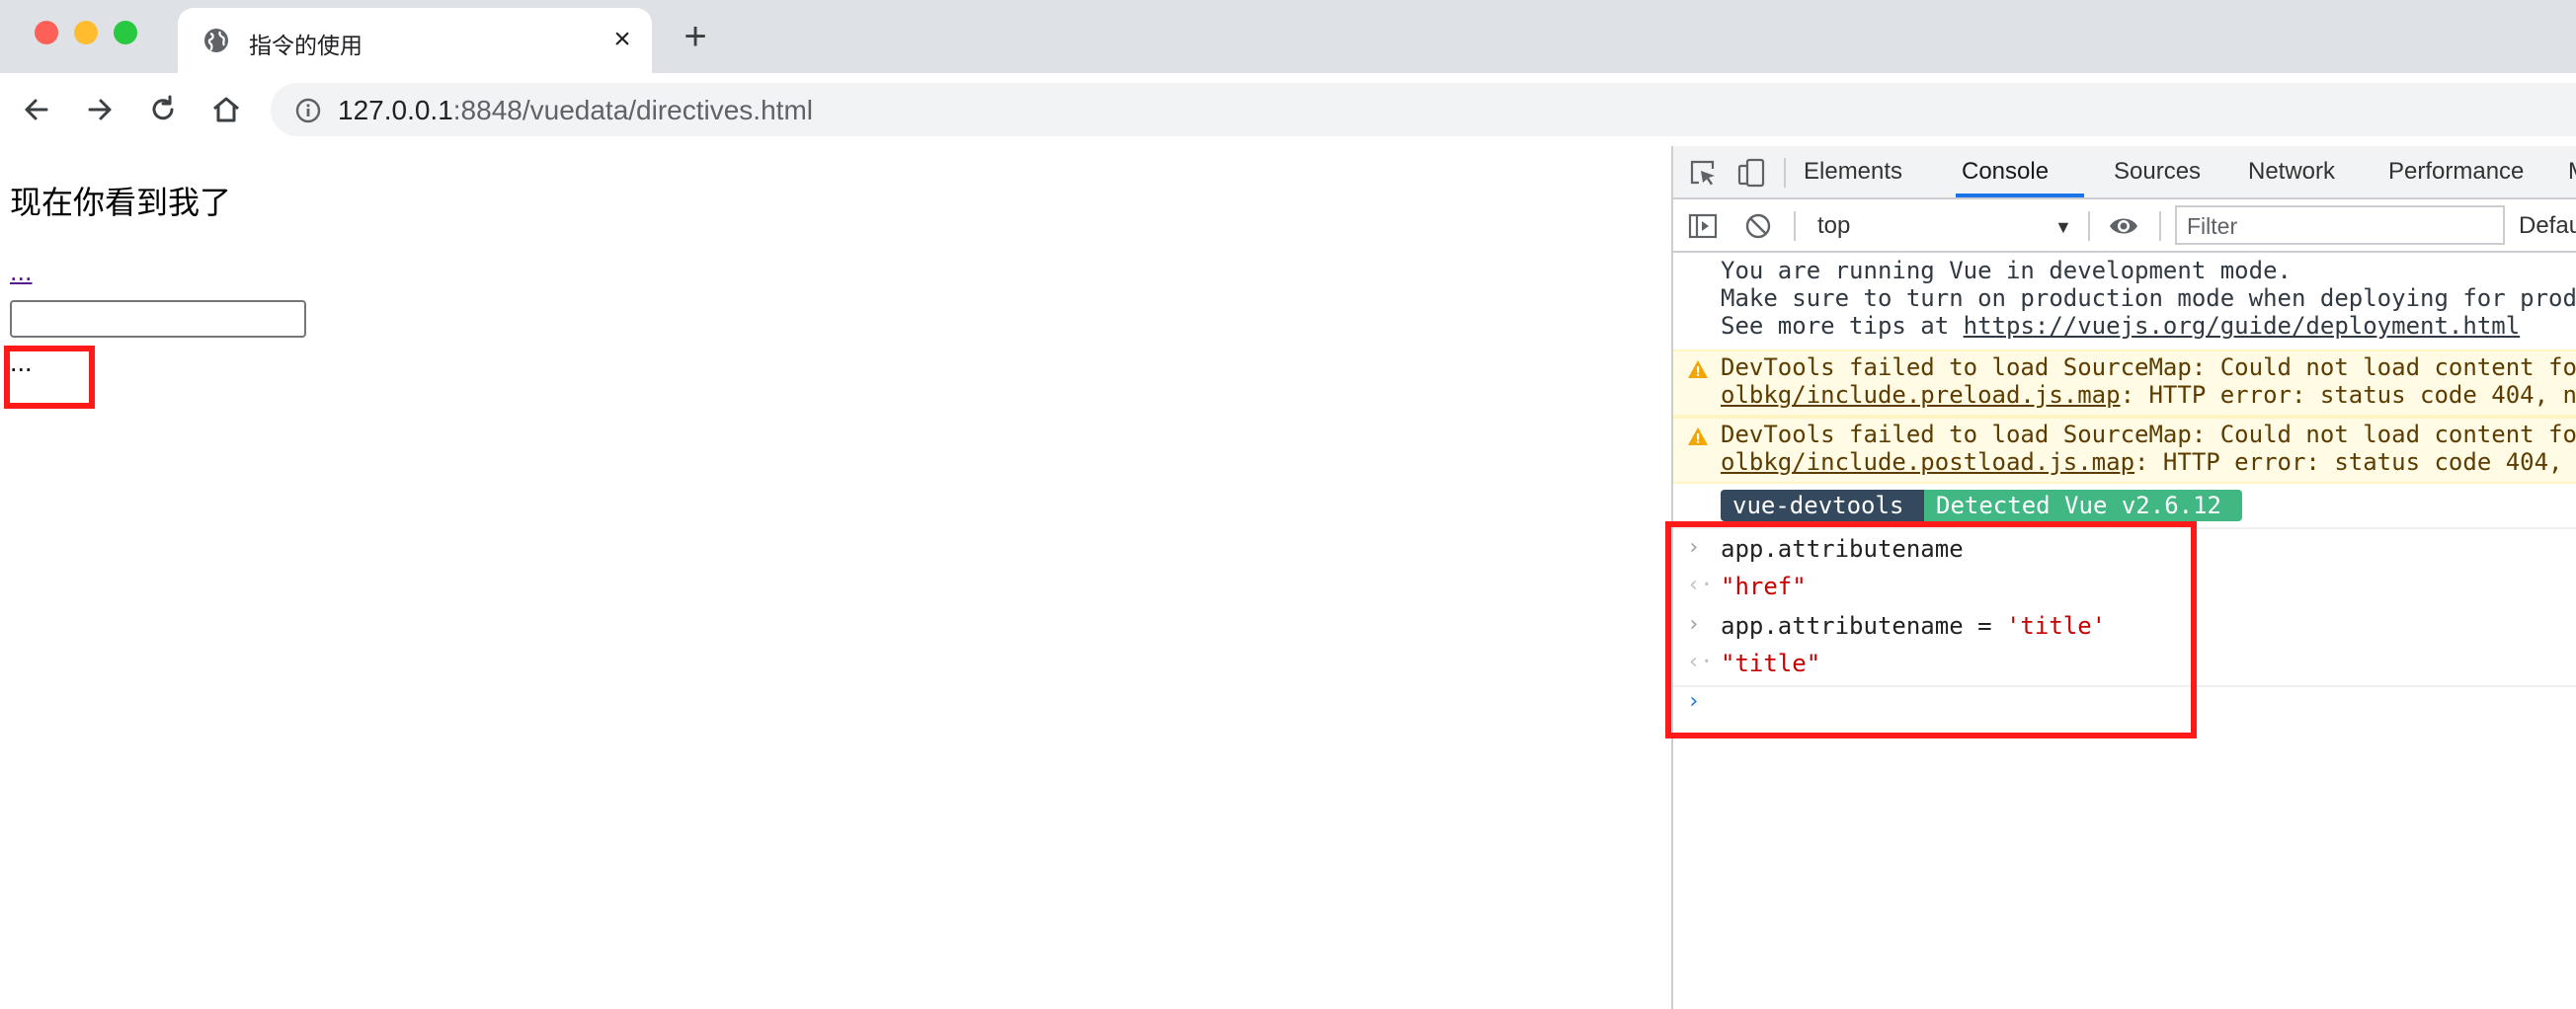  Describe the element at coordinates (121, 202) in the screenshot. I see `page-heading: 现在你看到我了` at that location.